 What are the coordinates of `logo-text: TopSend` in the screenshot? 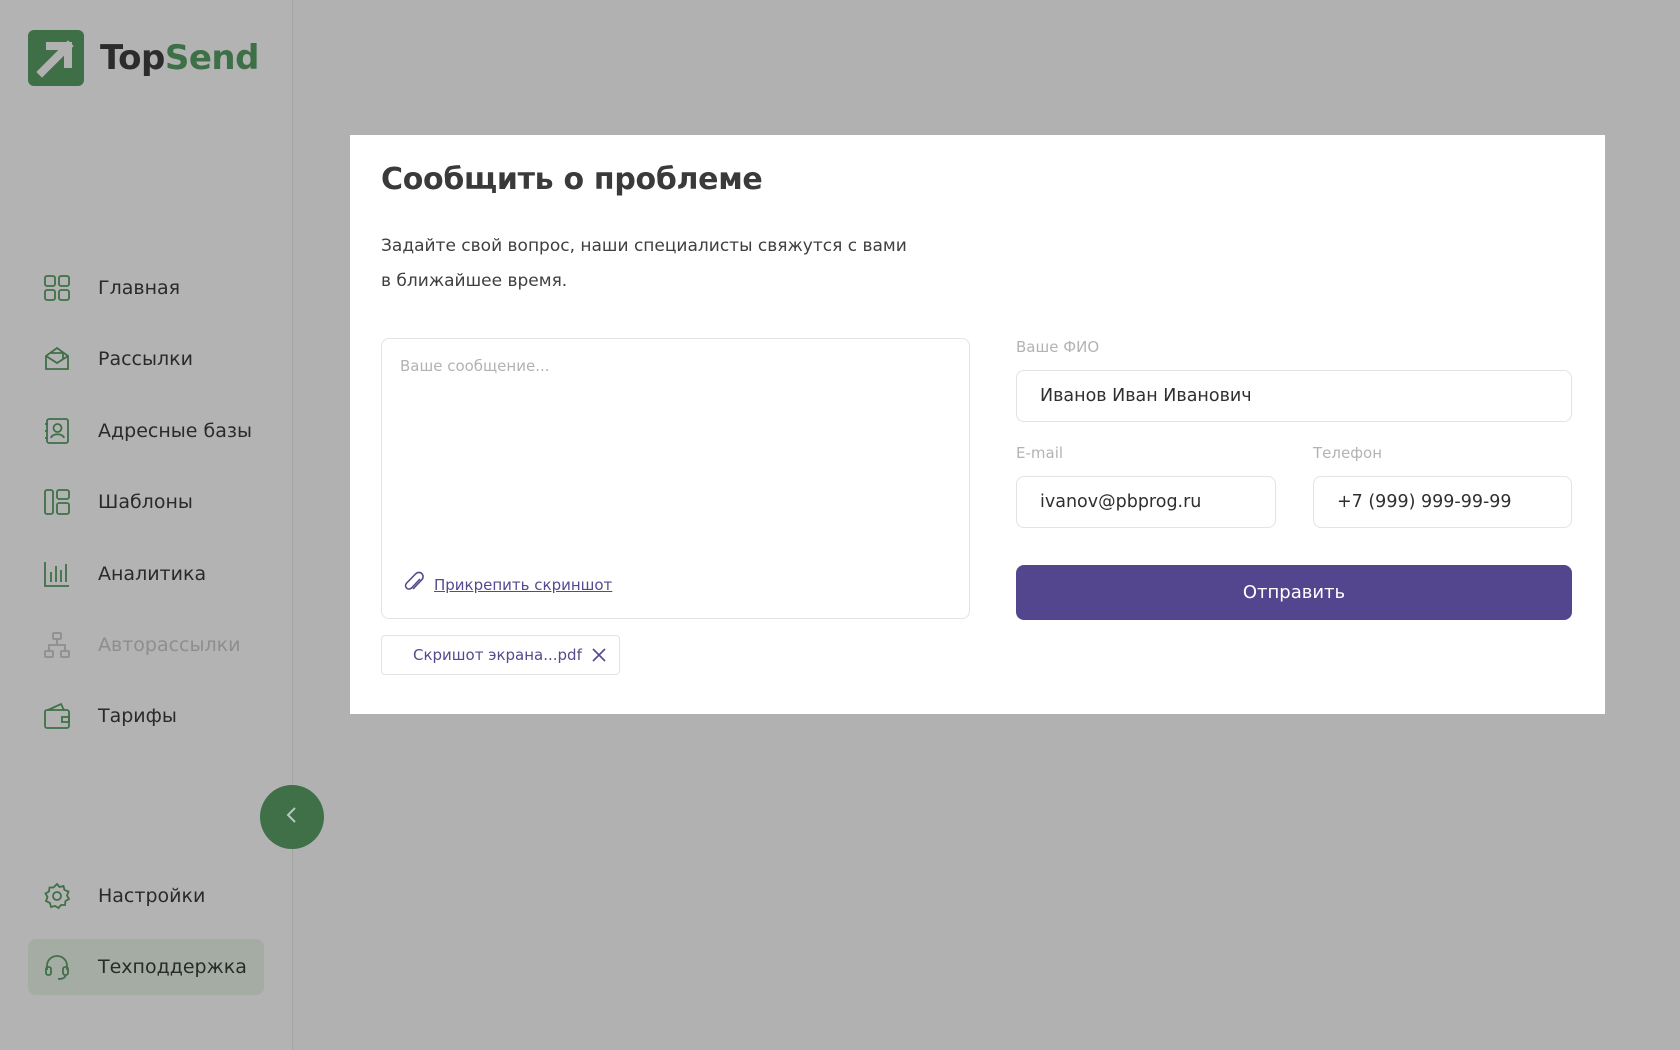 It's located at (179, 58).